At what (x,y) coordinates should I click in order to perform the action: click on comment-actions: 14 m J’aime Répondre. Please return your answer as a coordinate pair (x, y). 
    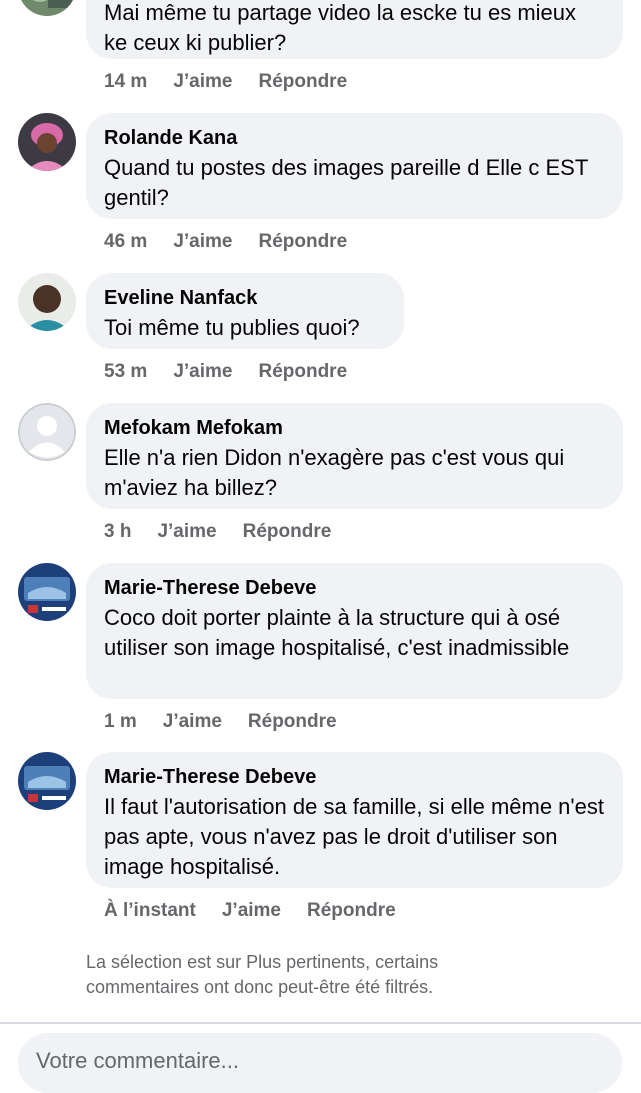
    Looking at the image, I should click on (238, 82).